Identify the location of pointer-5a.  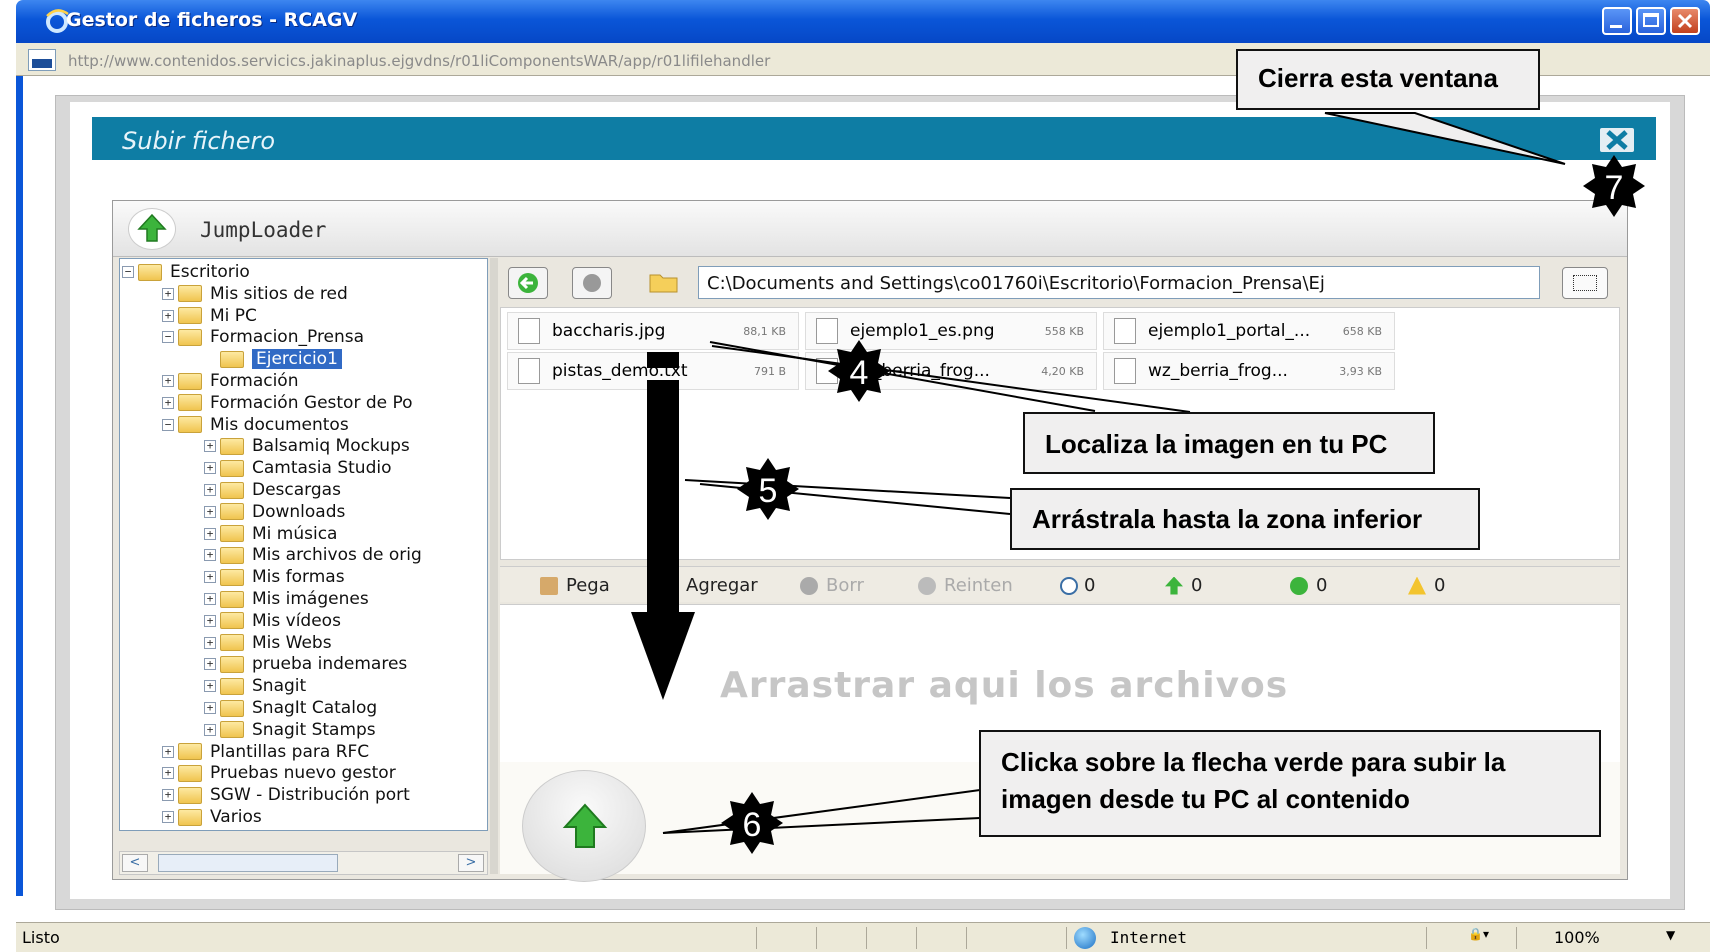
(847, 489).